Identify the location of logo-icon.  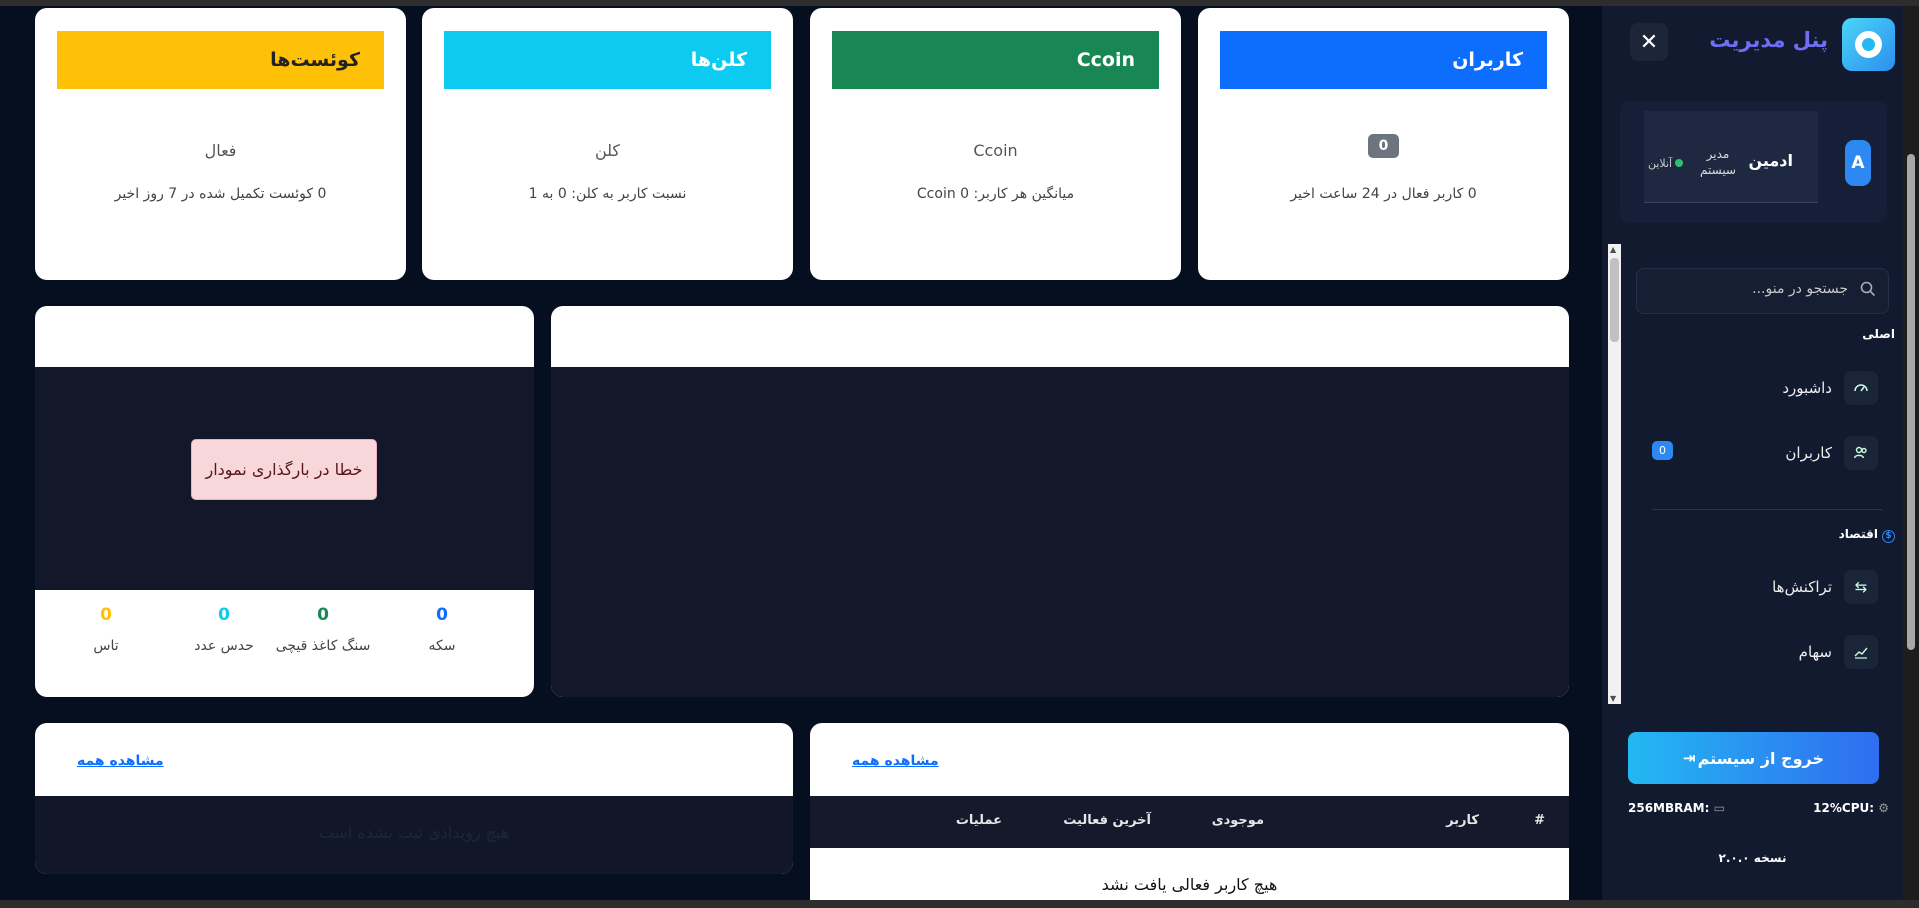
(1868, 44).